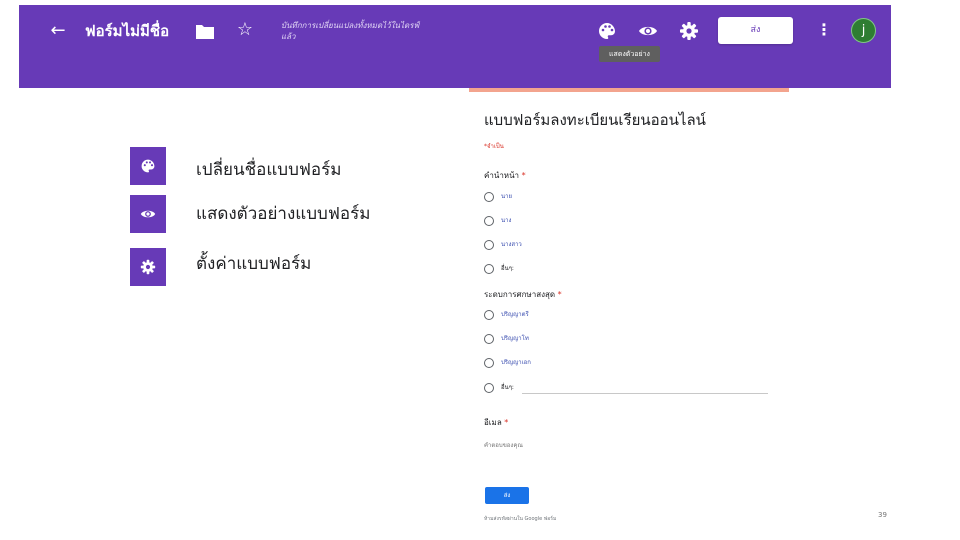  What do you see at coordinates (506, 220) in the screenshot?
I see `option-label: นาง` at bounding box center [506, 220].